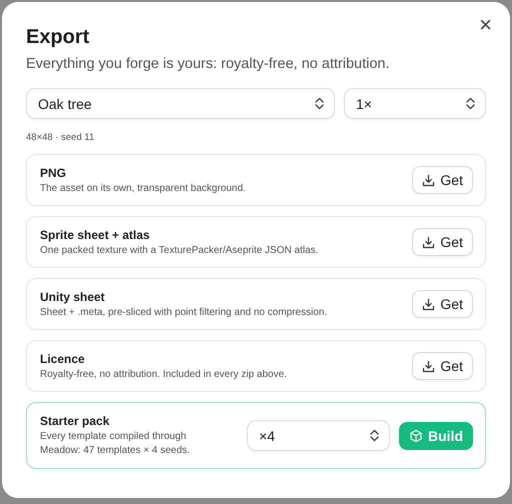  Describe the element at coordinates (318, 435) in the screenshot. I see `count-select: ×4` at that location.